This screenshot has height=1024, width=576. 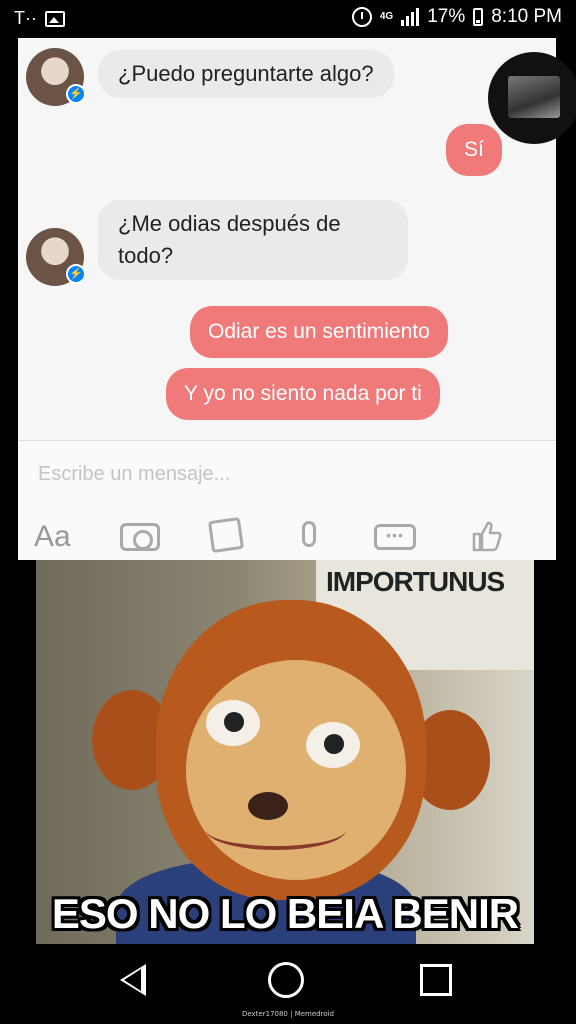 I want to click on clock: 8:10 PM, so click(x=526, y=16).